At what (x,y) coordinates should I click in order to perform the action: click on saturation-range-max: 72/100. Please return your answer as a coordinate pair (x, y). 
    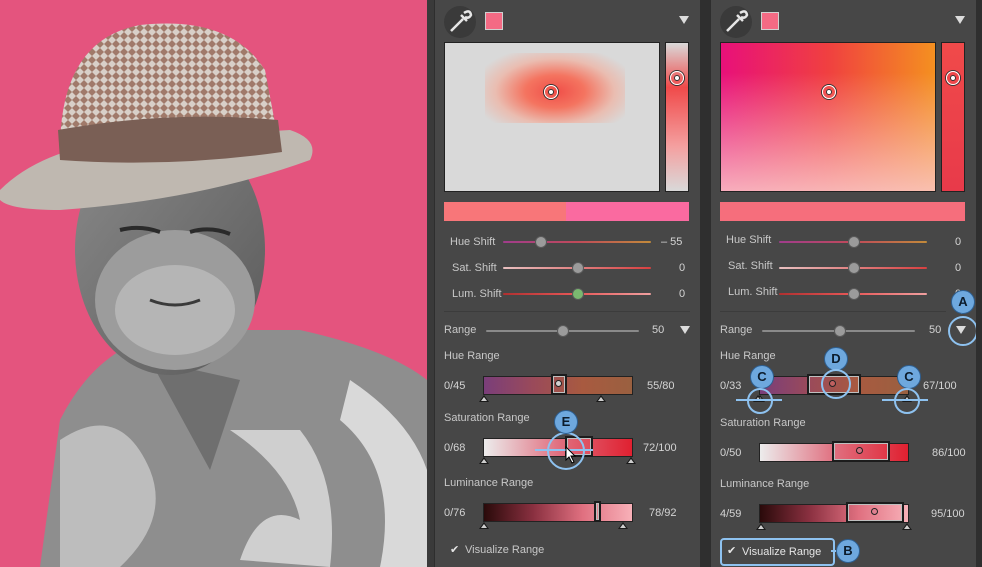
    Looking at the image, I should click on (660, 448).